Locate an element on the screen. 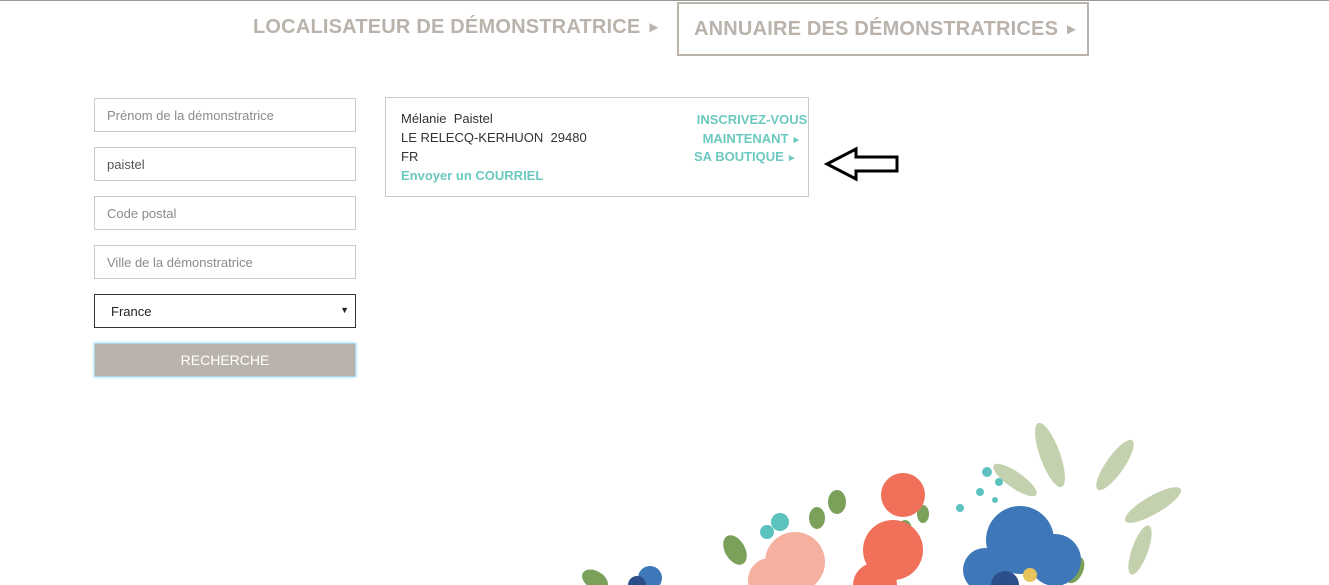 This screenshot has height=585, width=1329. tab-demonstrator-directory: ANNUAIRE DES DÉMONSTRATRICES ► is located at coordinates (883, 29).